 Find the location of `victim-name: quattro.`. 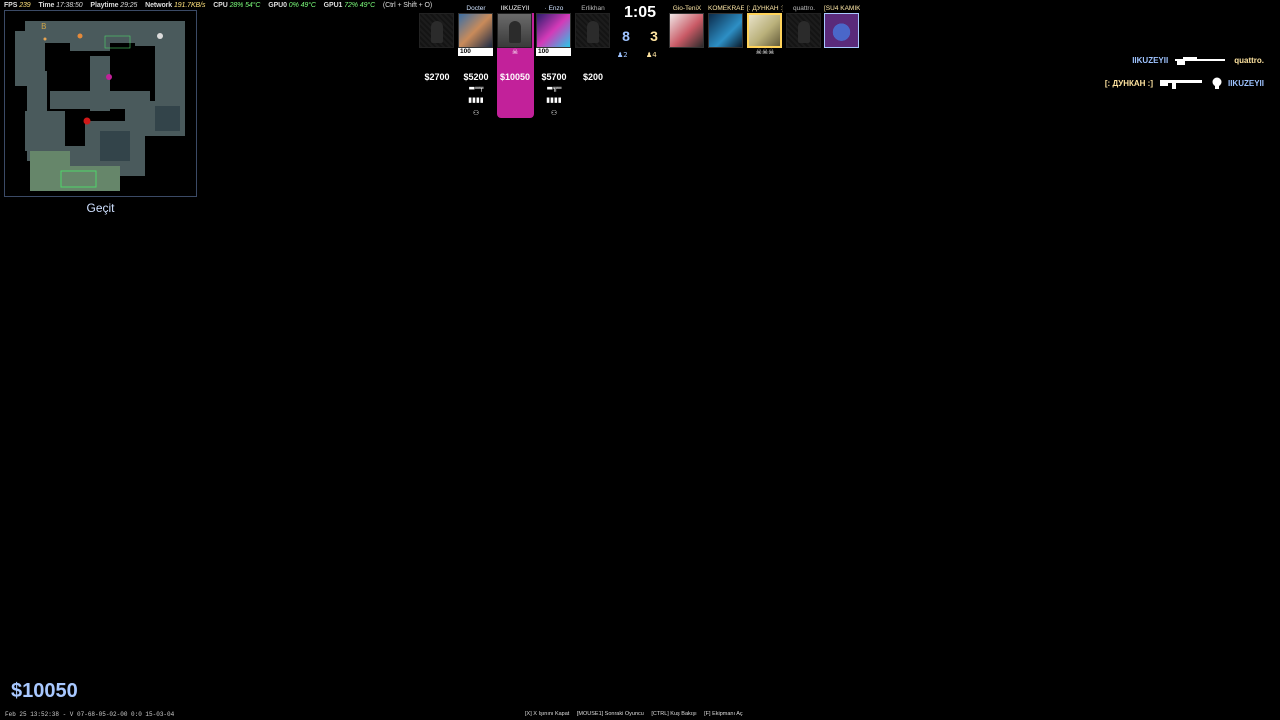

victim-name: quattro. is located at coordinates (1249, 60).